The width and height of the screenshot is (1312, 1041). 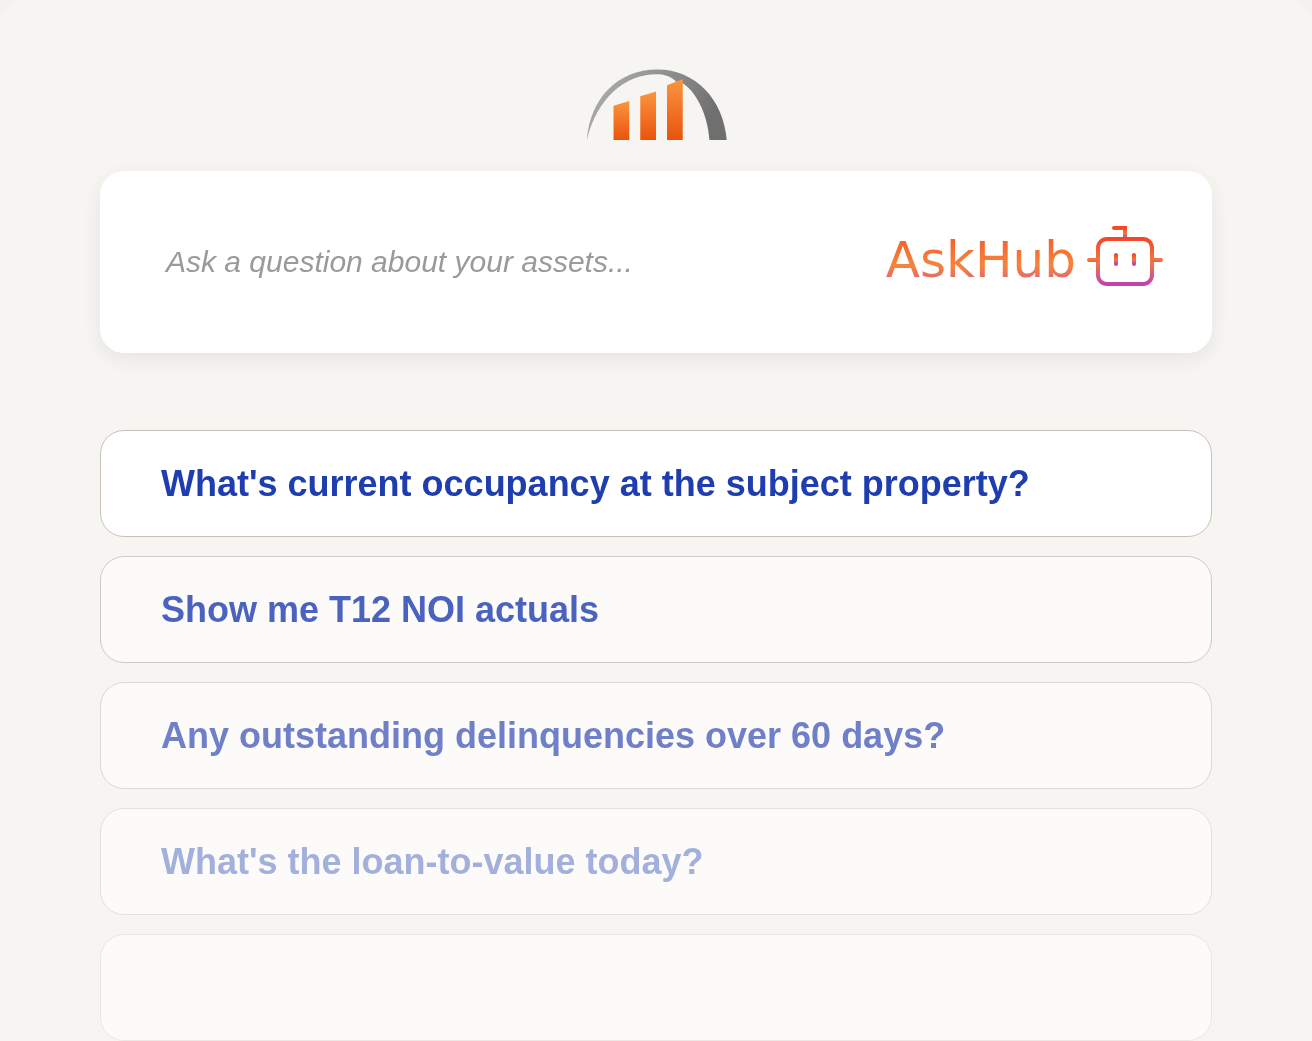 What do you see at coordinates (1125, 256) in the screenshot?
I see `robot-icon` at bounding box center [1125, 256].